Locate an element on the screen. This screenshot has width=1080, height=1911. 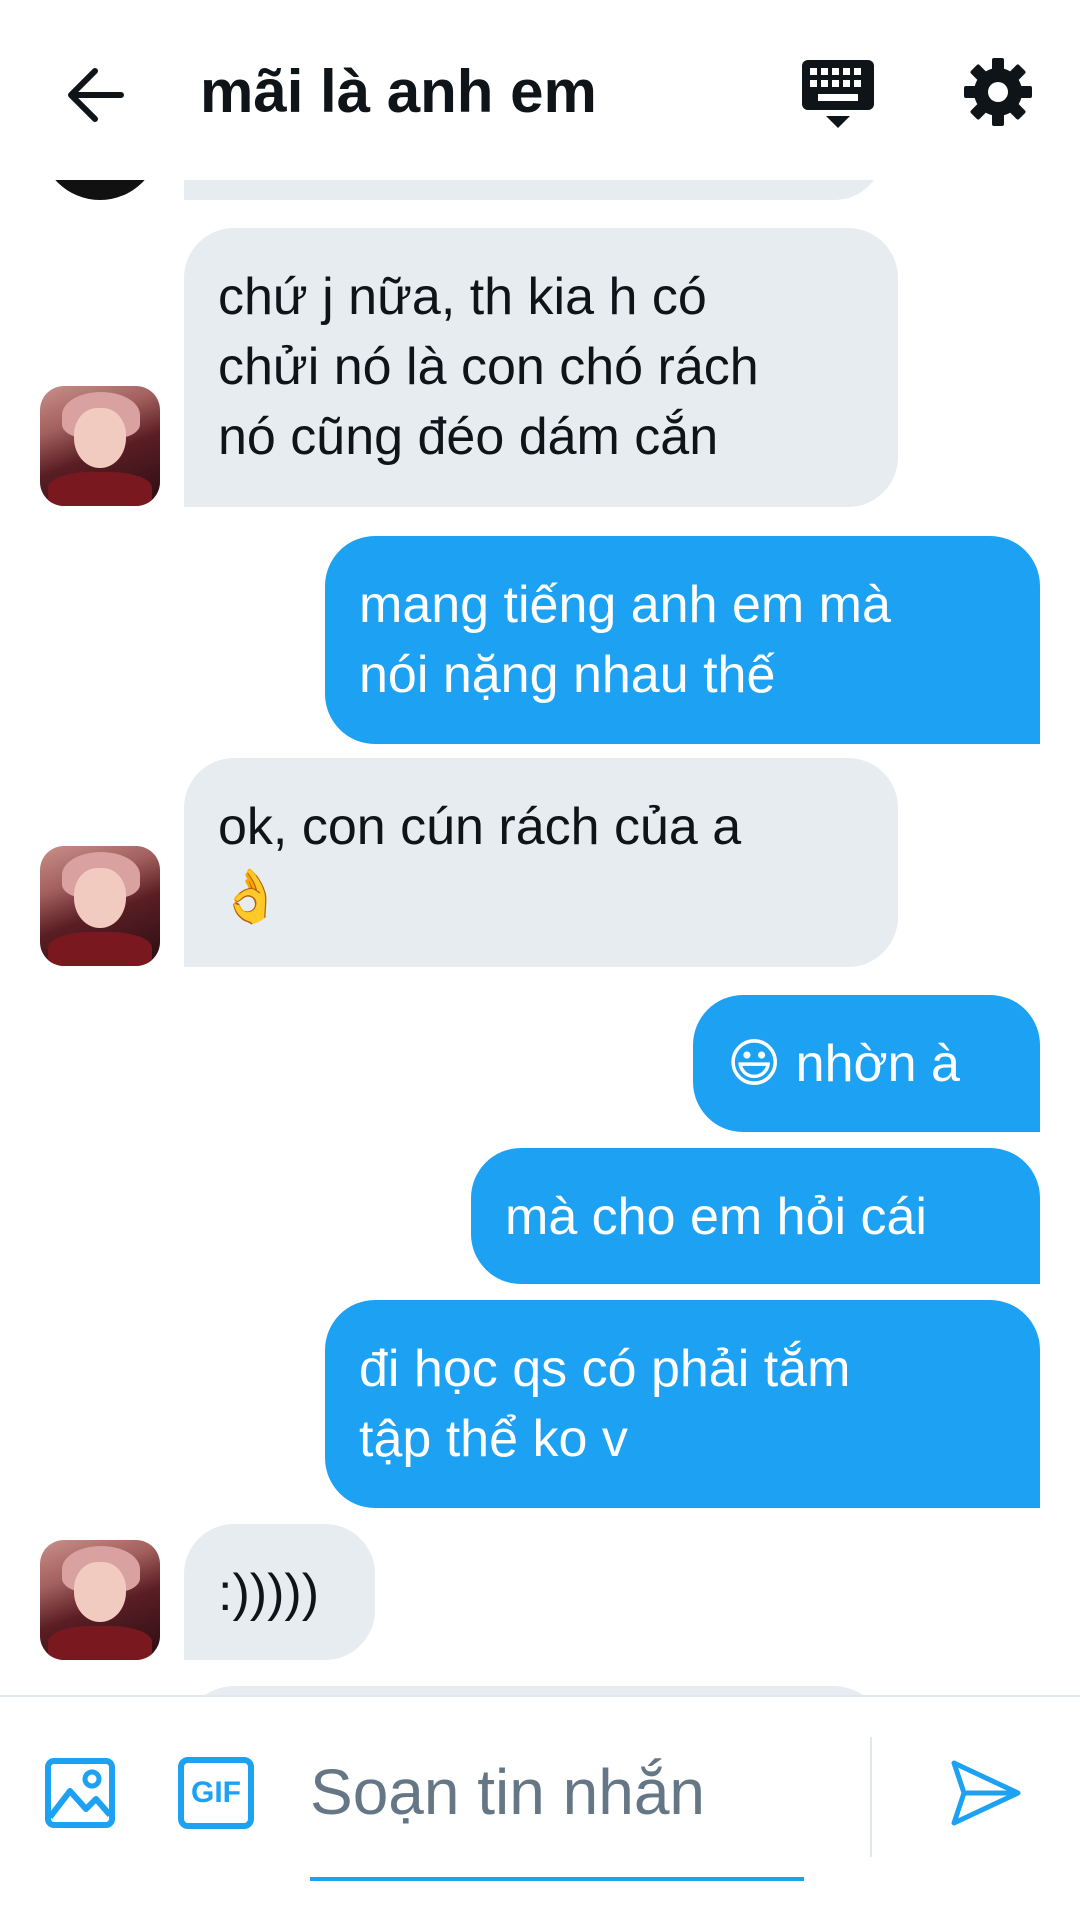
message-text: ok, con cún rách của a is located at coordinates (480, 827).